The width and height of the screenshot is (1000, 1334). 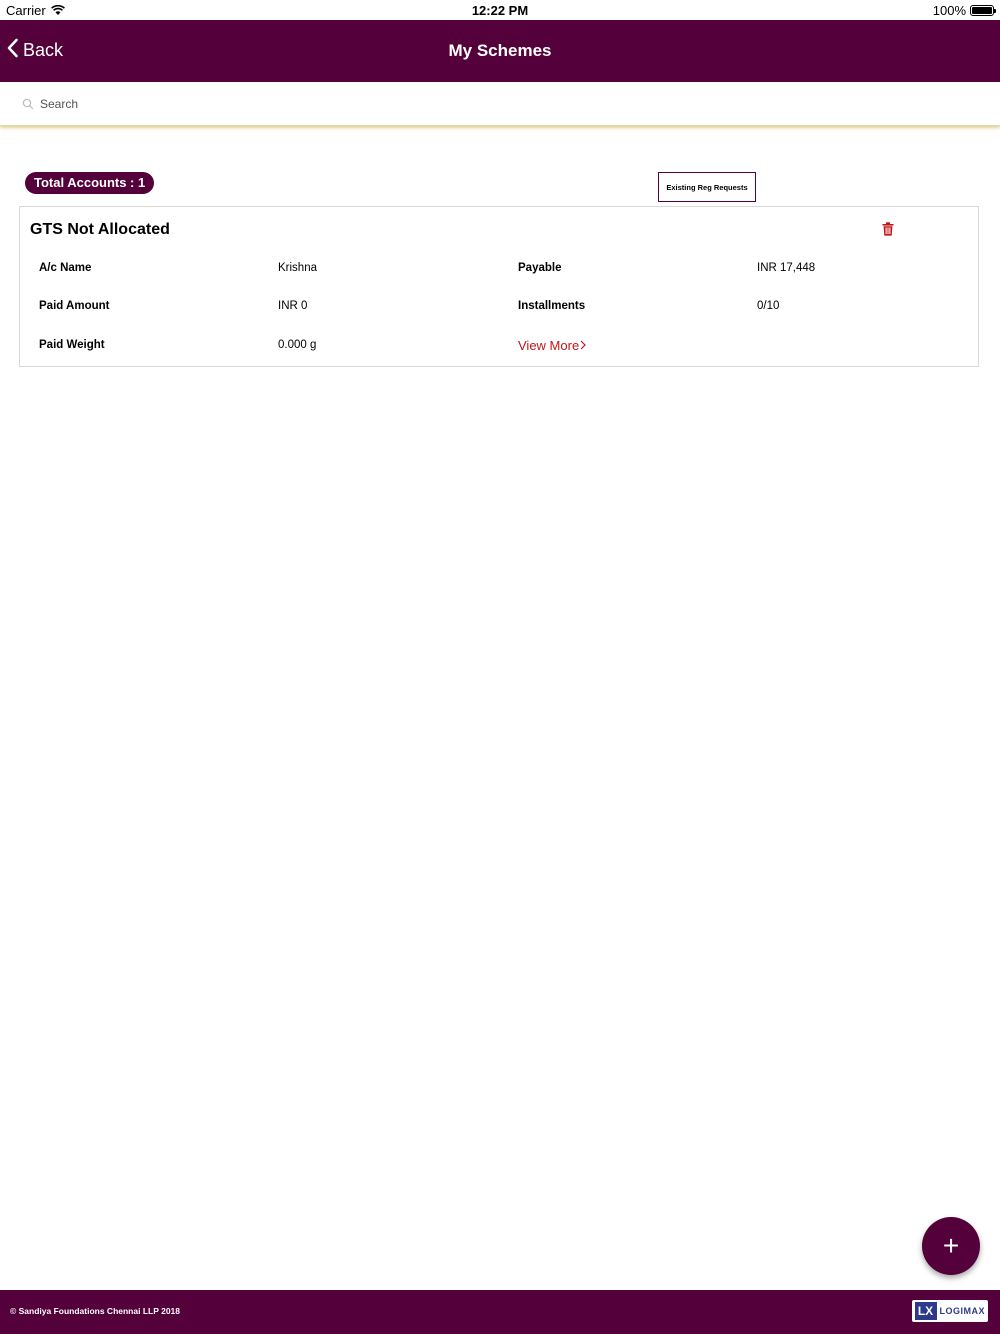 I want to click on card-row-3: Paid Weight 0.000 g View More, so click(x=499, y=347).